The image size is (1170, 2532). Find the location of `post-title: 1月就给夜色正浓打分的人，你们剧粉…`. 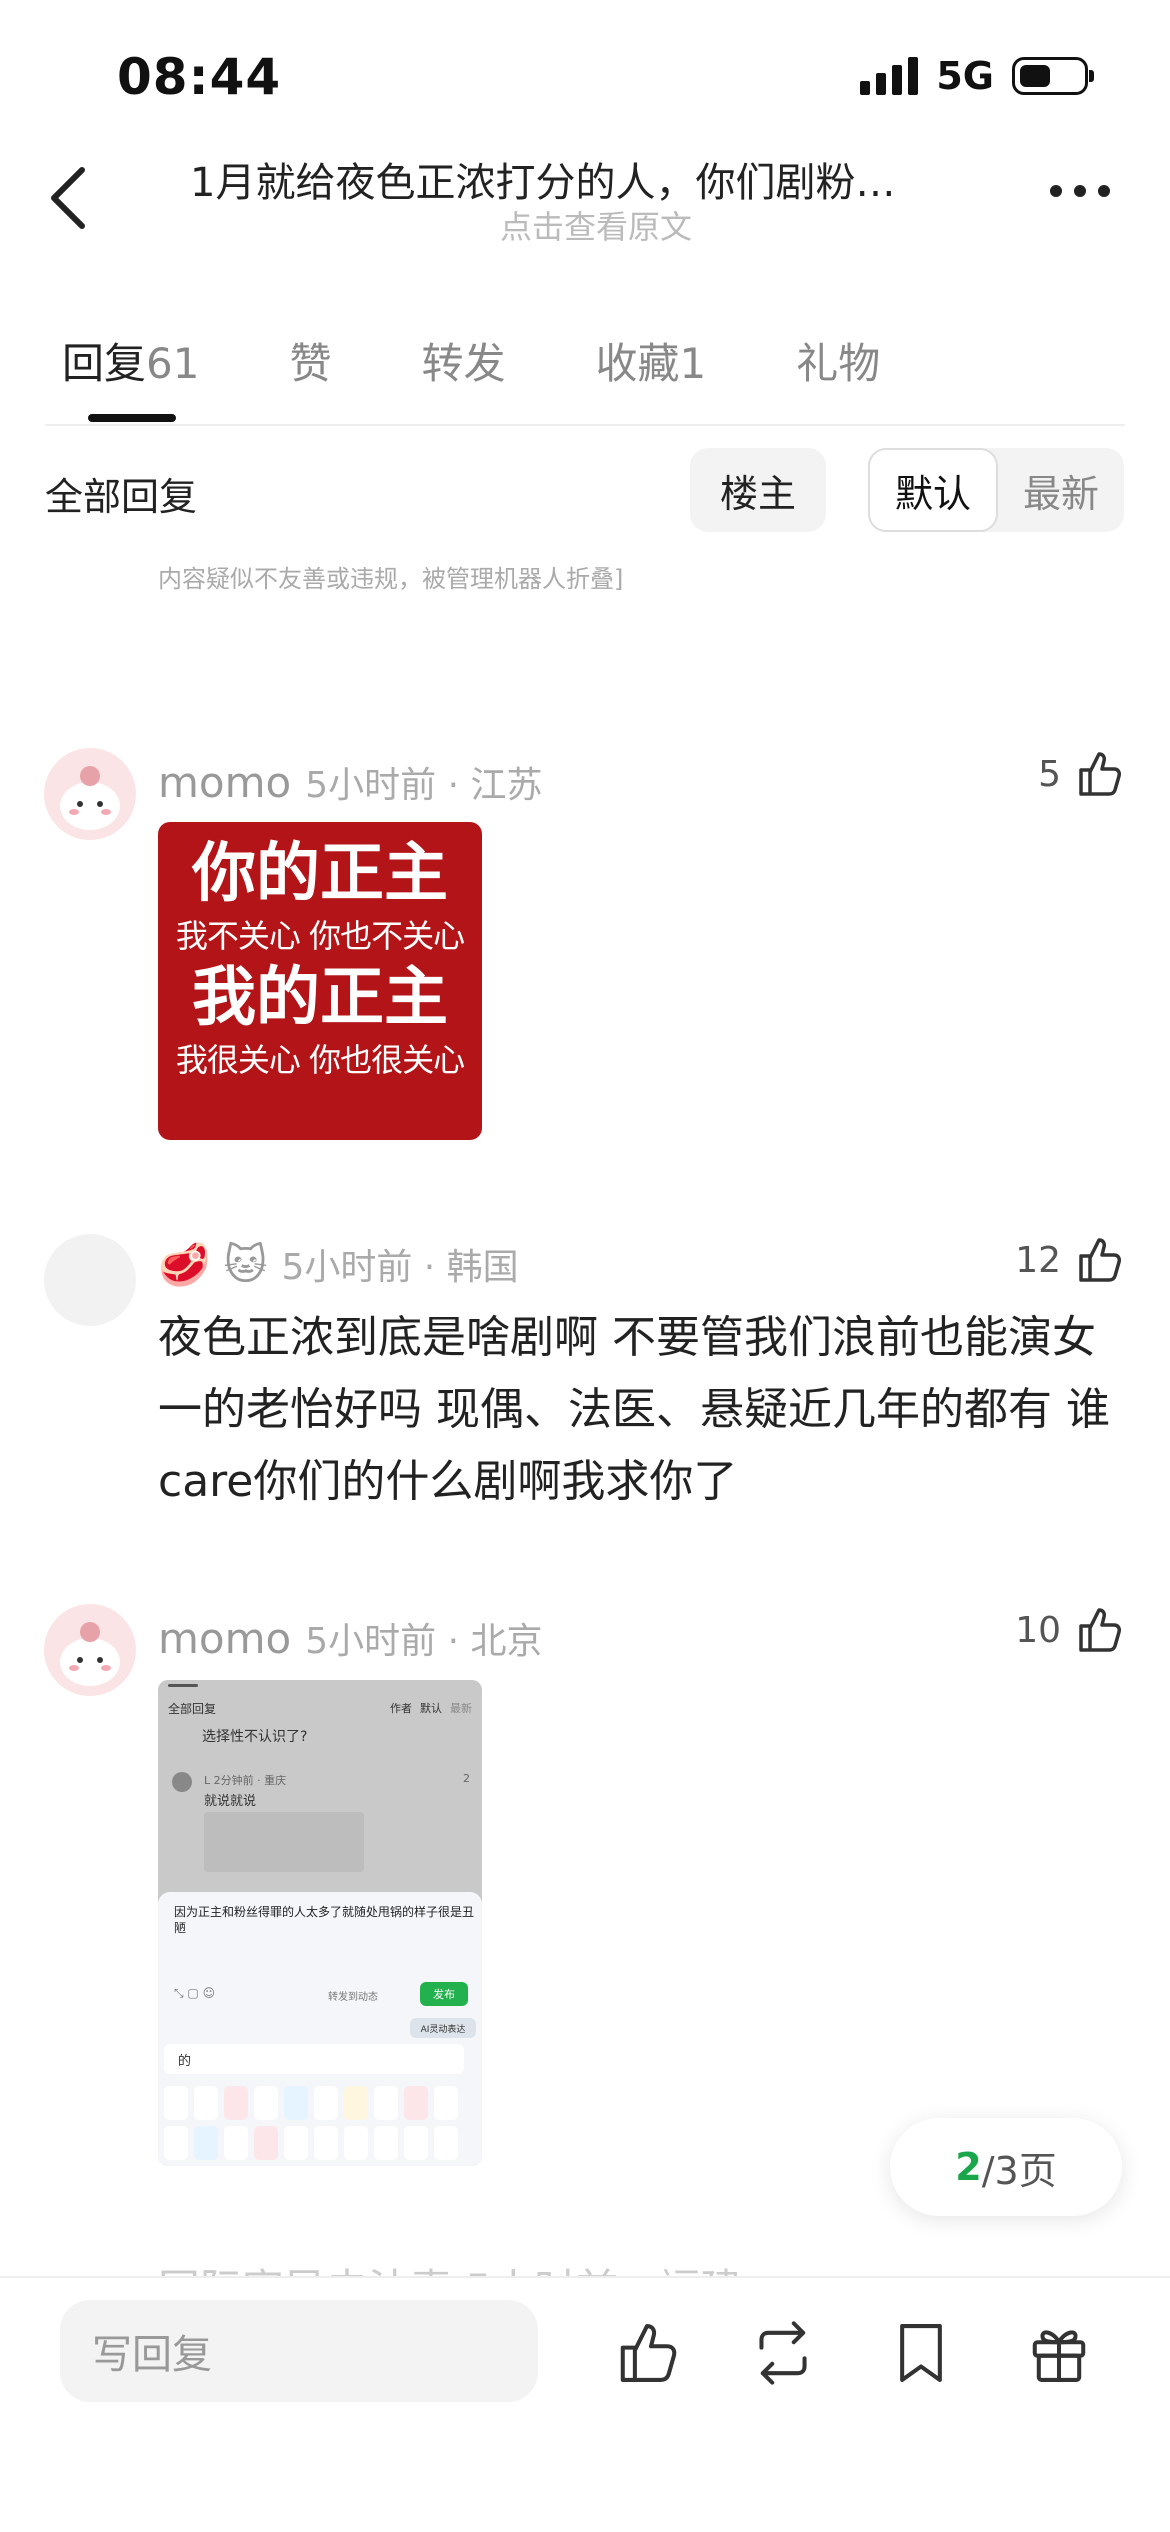

post-title: 1月就给夜色正浓打分的人，你们剧粉… is located at coordinates (585, 179).